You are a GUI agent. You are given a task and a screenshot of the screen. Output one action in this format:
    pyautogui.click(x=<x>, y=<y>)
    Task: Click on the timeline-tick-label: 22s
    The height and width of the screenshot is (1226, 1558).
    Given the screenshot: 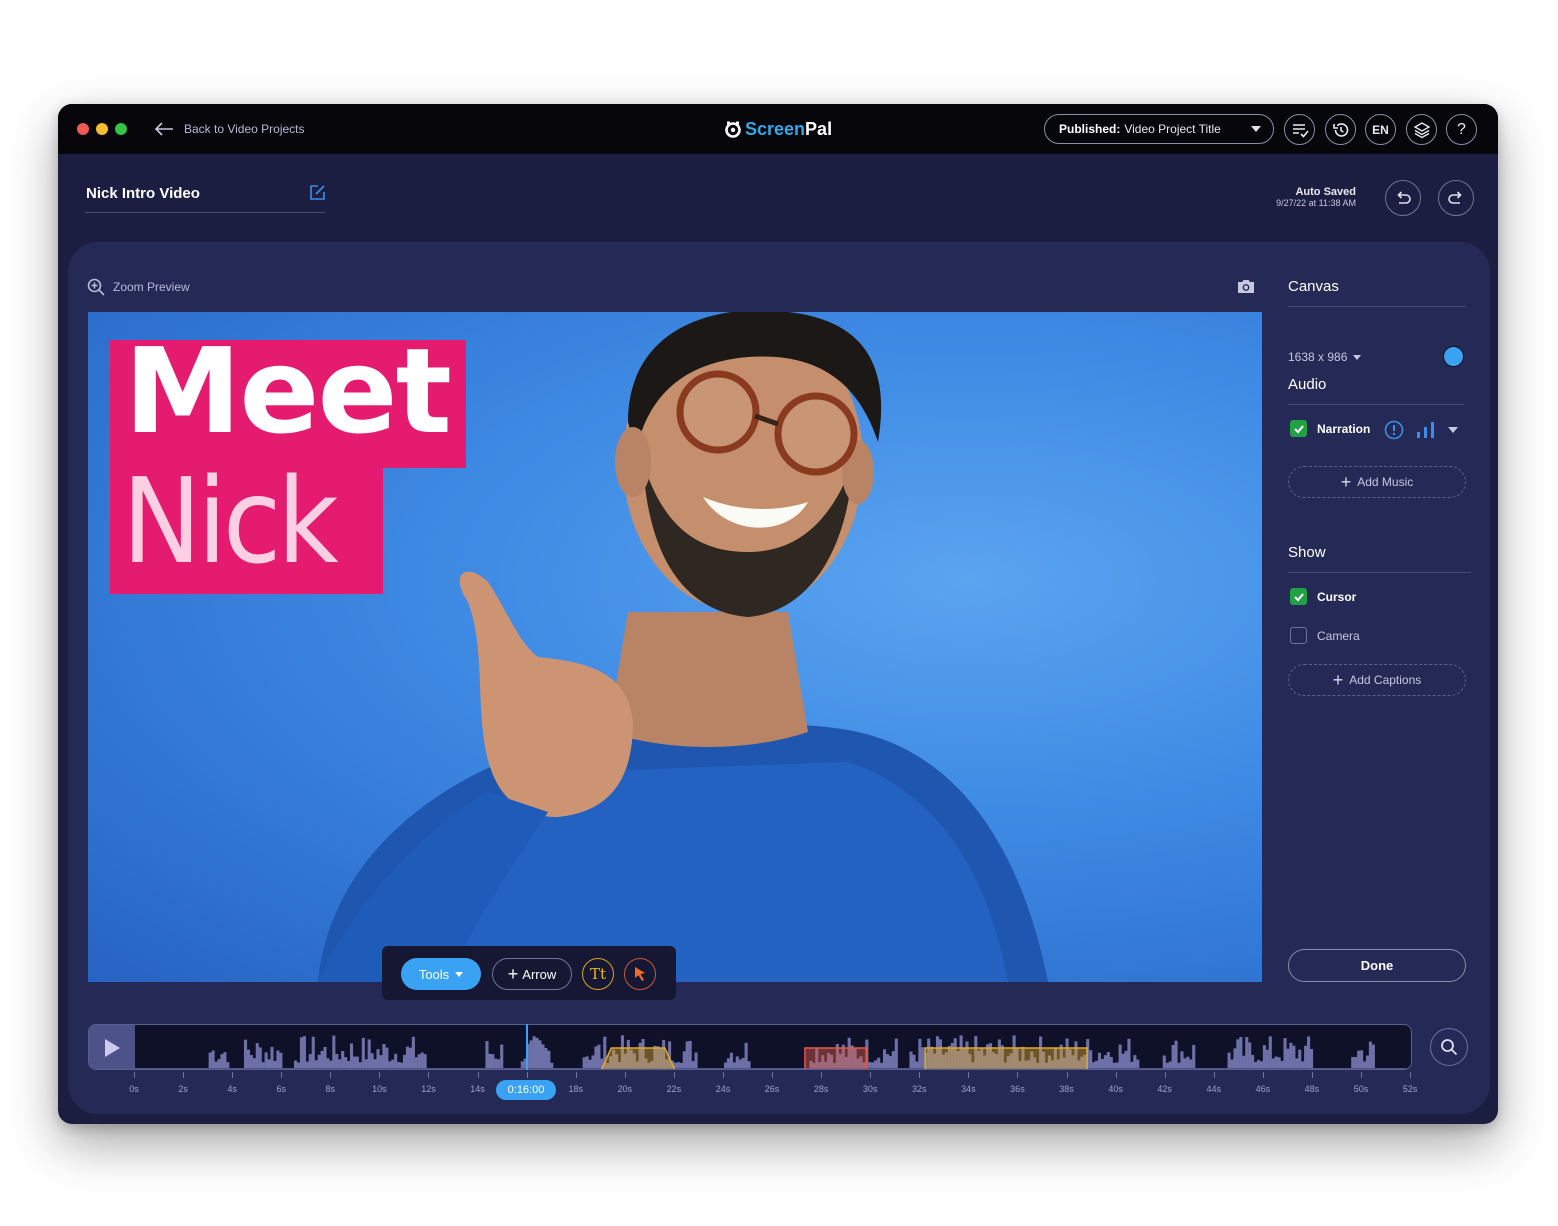 What is the action you would take?
    pyautogui.click(x=674, y=1089)
    